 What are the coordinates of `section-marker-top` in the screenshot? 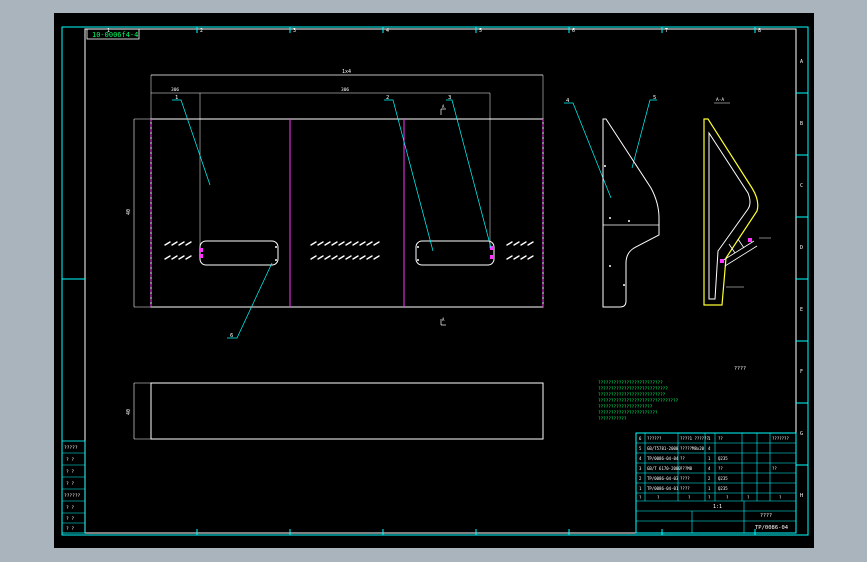 It's located at (443, 111).